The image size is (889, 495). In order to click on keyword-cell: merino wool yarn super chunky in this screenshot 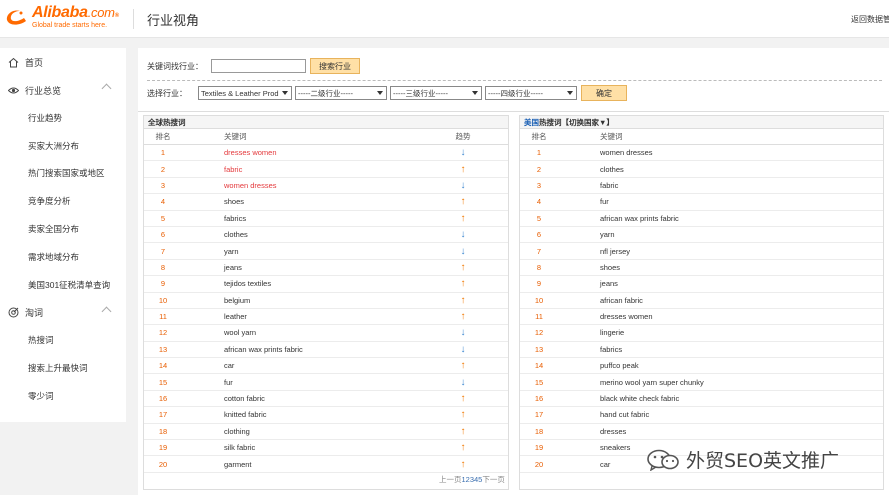, I will do `click(720, 382)`.